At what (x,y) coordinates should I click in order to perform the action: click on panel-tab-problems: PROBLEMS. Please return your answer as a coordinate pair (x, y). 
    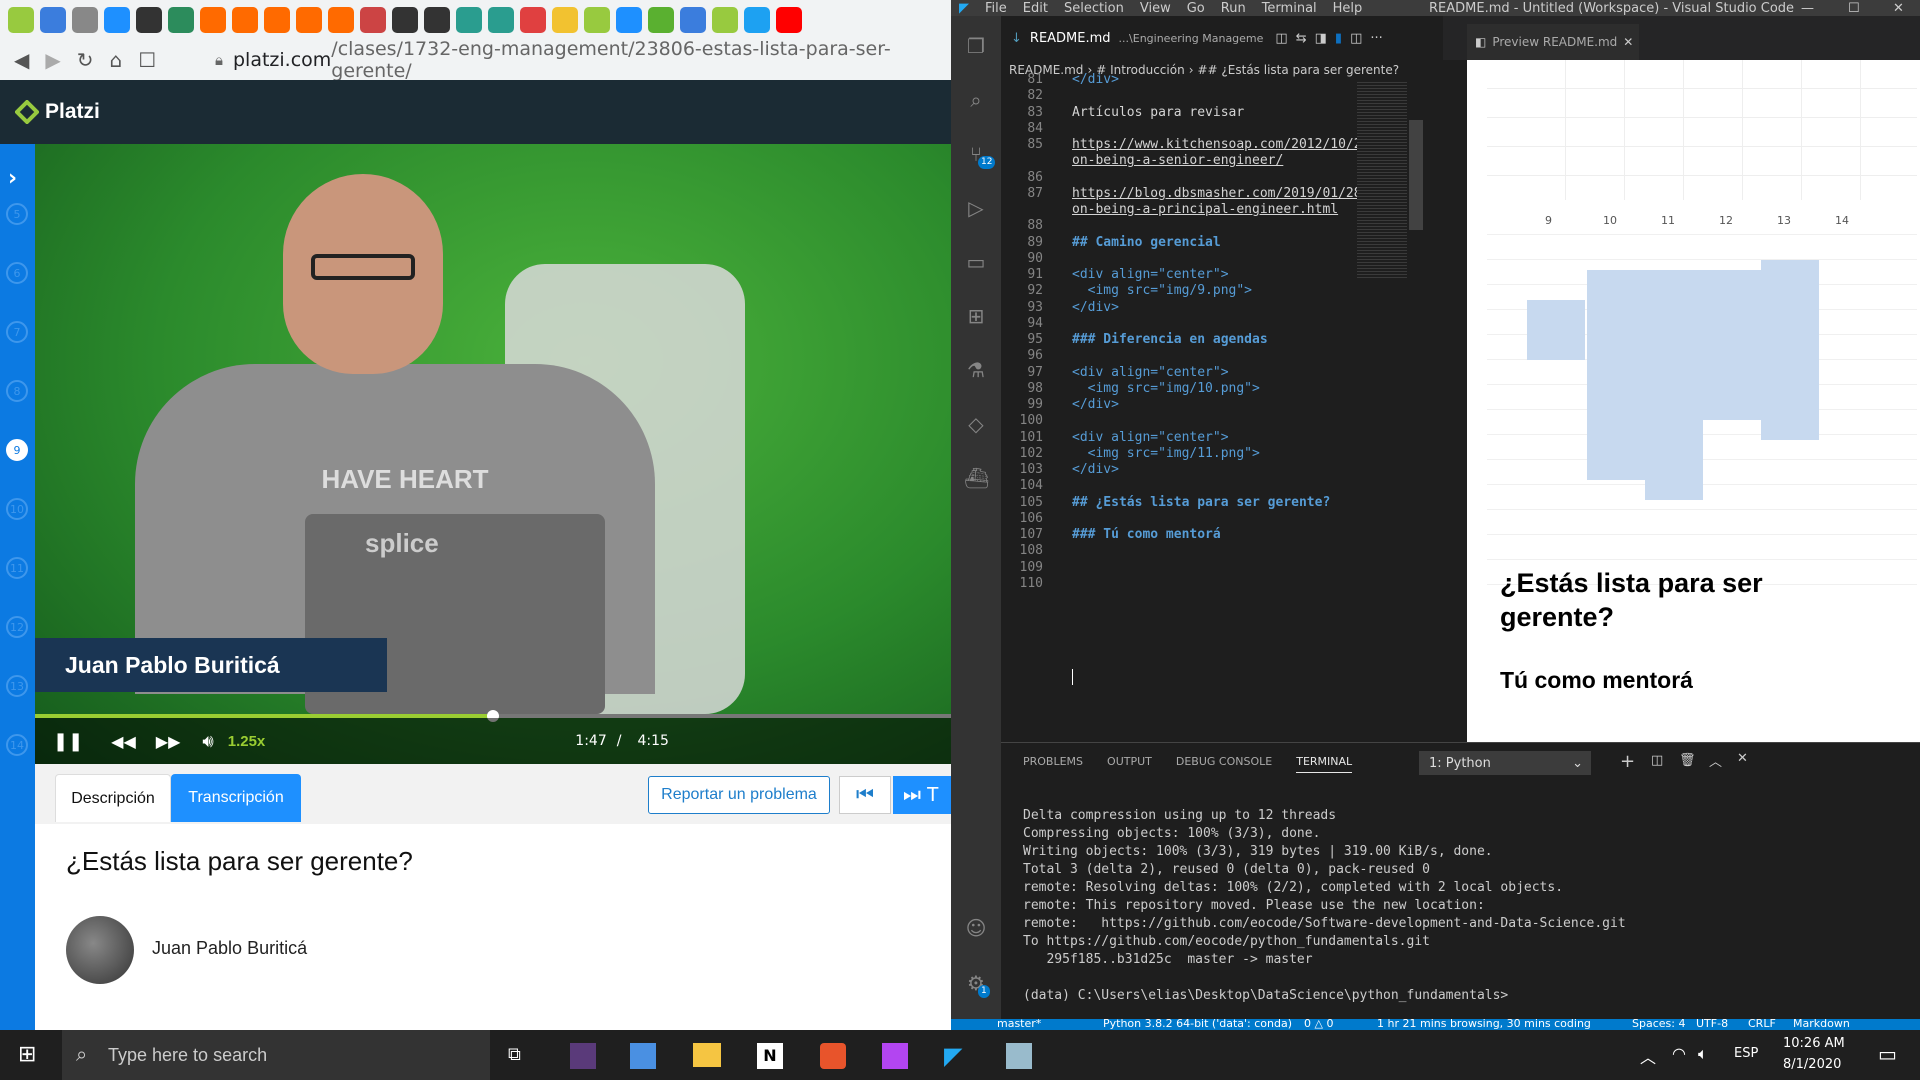
    Looking at the image, I should click on (1053, 764).